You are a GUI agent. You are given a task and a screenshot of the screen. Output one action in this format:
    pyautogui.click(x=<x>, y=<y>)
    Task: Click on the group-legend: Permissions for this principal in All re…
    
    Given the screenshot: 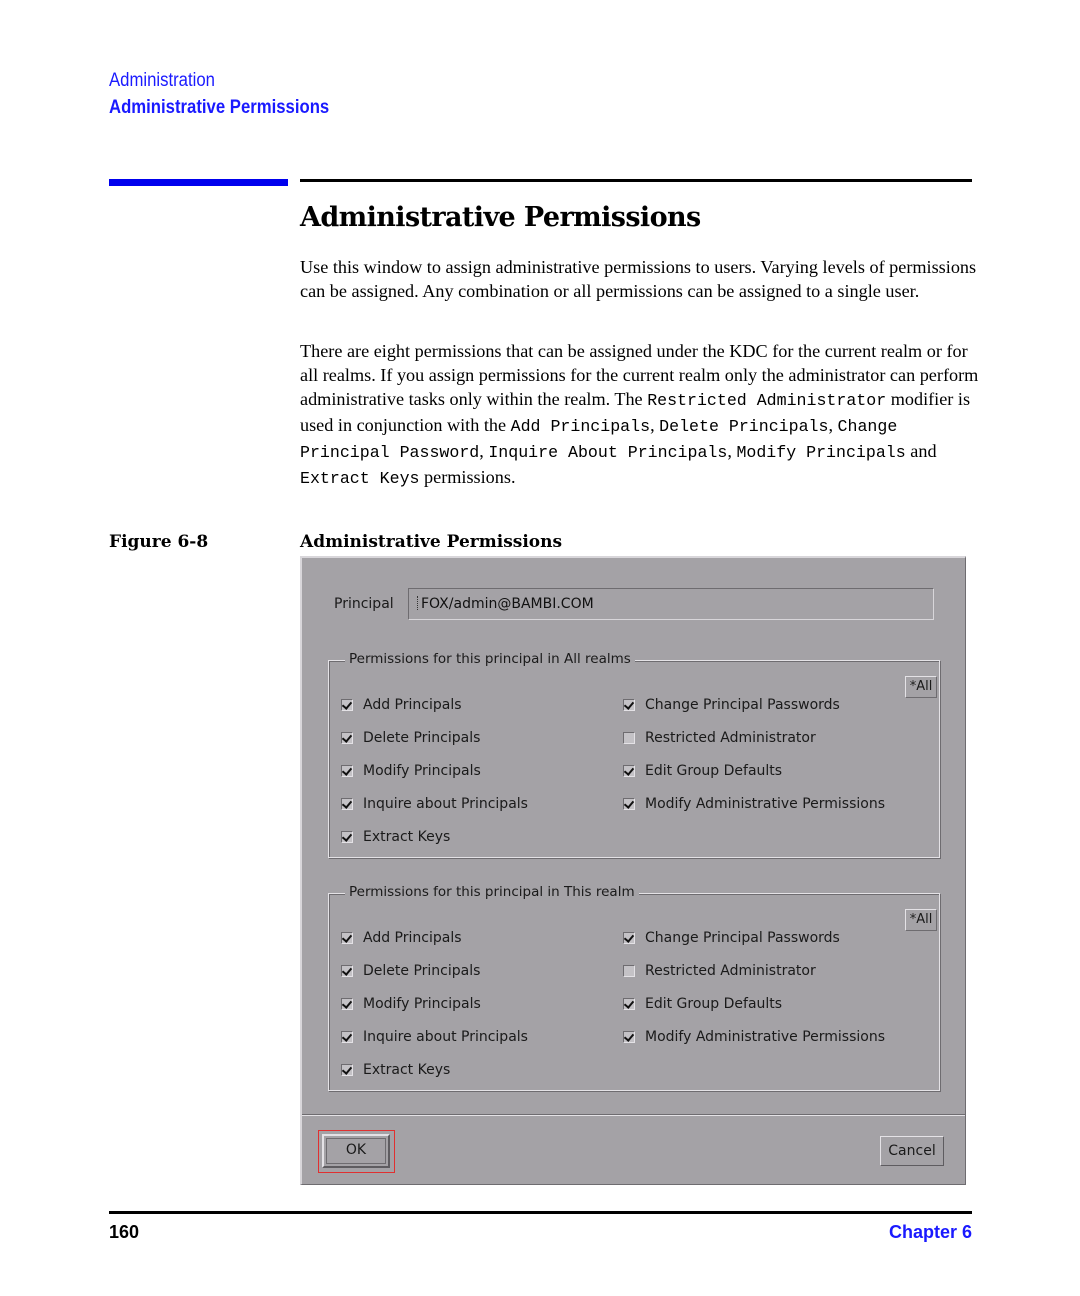 What is the action you would take?
    pyautogui.click(x=490, y=659)
    